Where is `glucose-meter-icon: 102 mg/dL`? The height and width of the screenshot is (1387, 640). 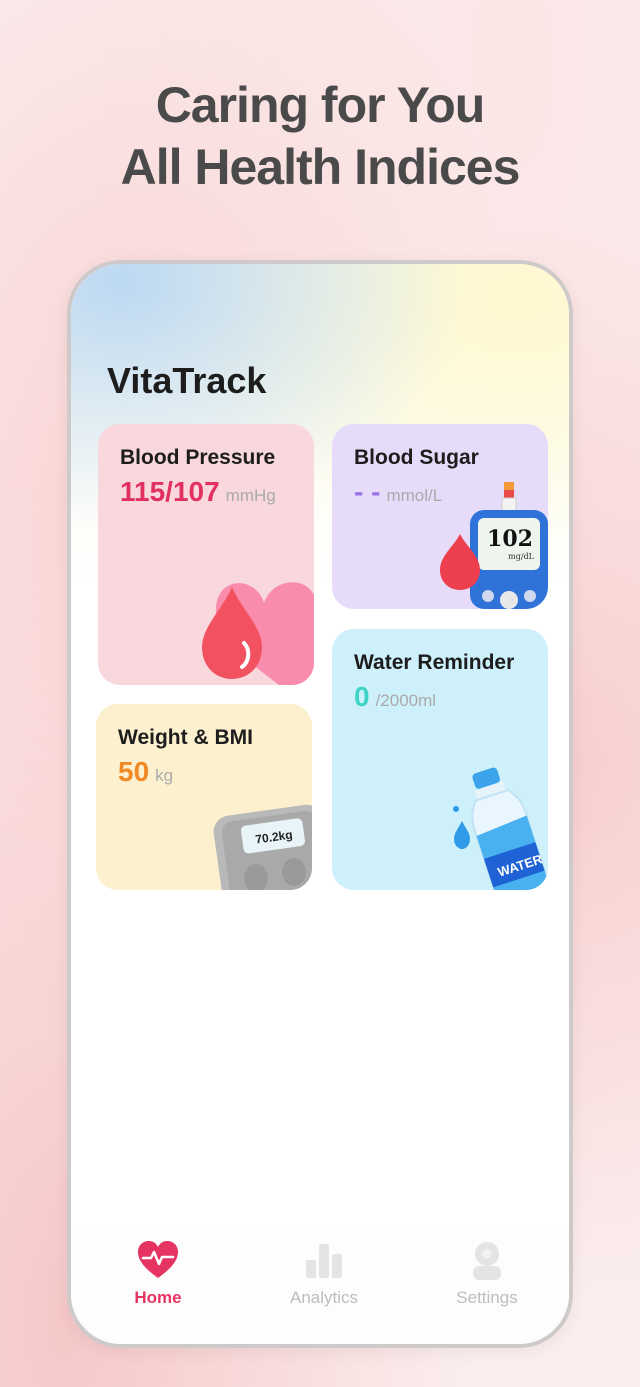
glucose-meter-icon: 102 mg/dL is located at coordinates (493, 545).